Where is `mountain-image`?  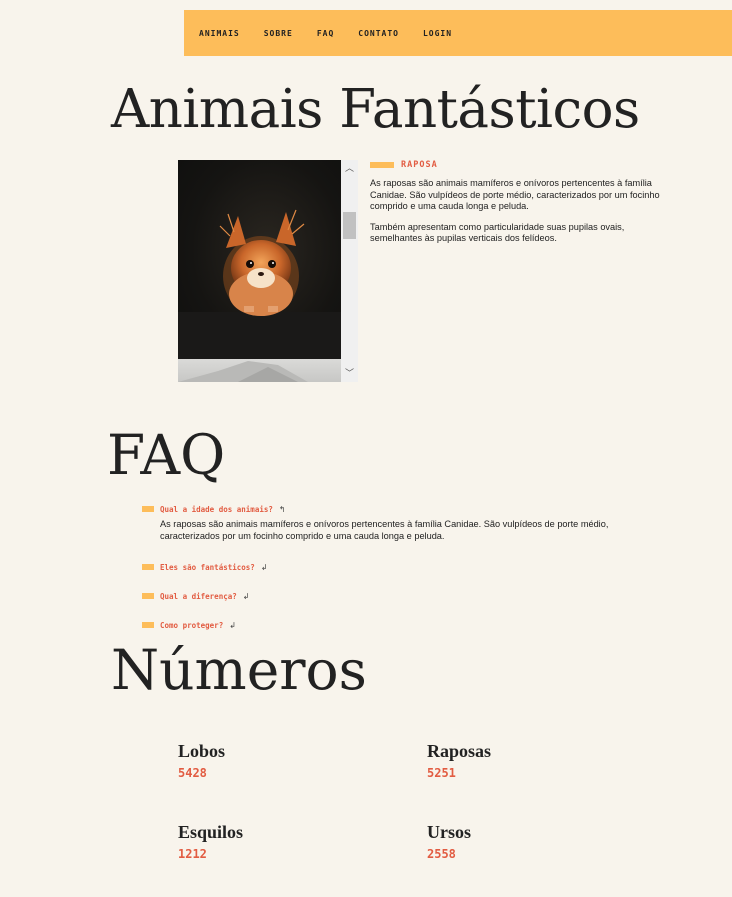 mountain-image is located at coordinates (259, 370).